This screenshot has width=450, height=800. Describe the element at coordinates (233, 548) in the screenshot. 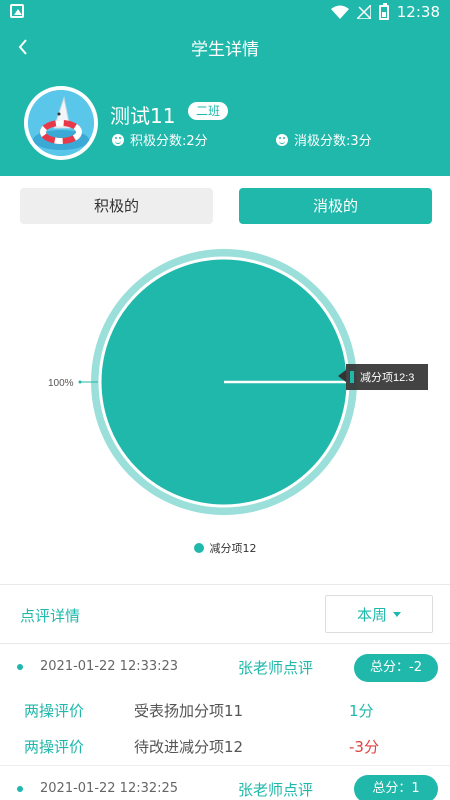

I see `legend-label: 减分项12` at that location.